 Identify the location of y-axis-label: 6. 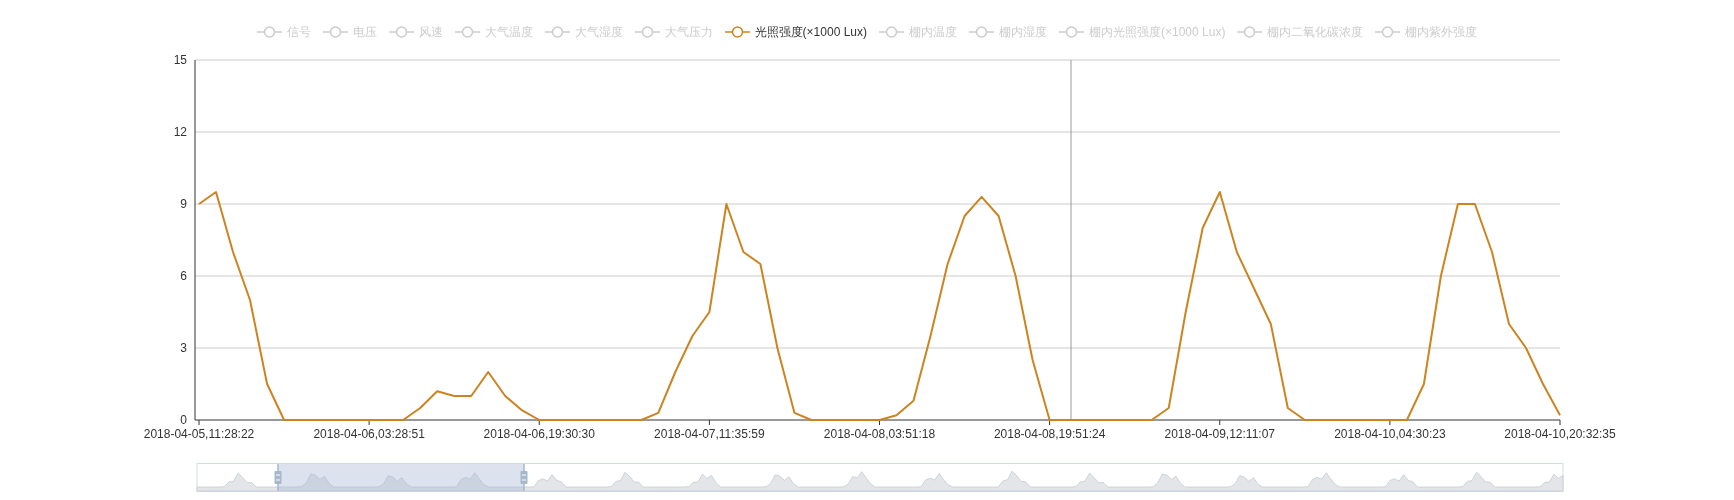
(183, 276).